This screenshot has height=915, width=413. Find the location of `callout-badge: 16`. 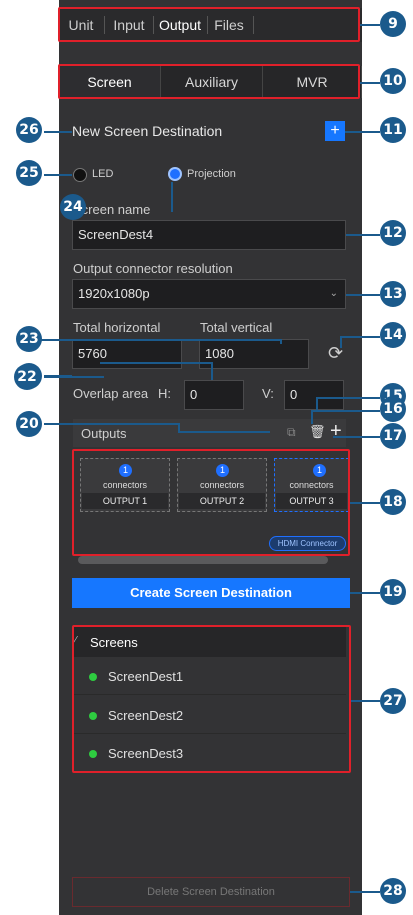

callout-badge: 16 is located at coordinates (393, 409).